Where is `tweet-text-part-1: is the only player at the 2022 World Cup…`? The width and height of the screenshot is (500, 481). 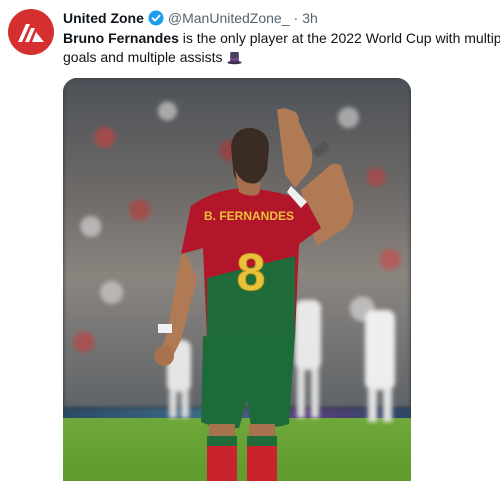
tweet-text-part-1: is the only player at the 2022 World Cup… is located at coordinates (339, 38).